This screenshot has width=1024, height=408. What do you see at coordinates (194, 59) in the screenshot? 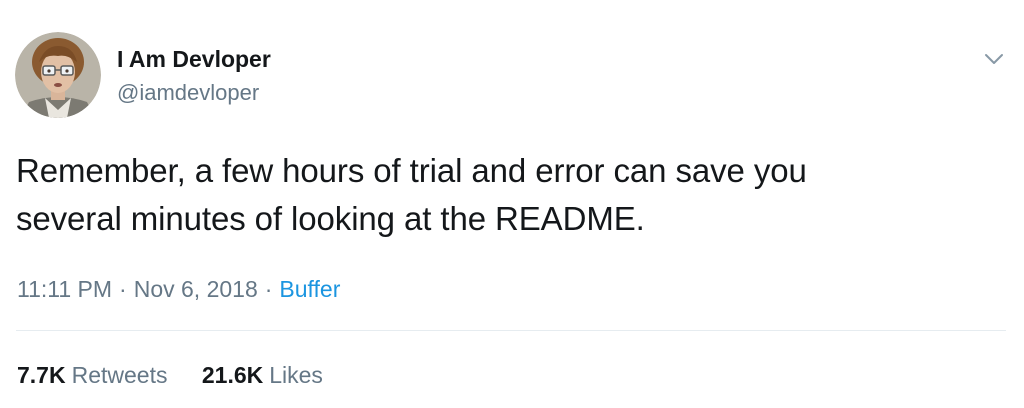
I see `display-name: I Am Devloper` at bounding box center [194, 59].